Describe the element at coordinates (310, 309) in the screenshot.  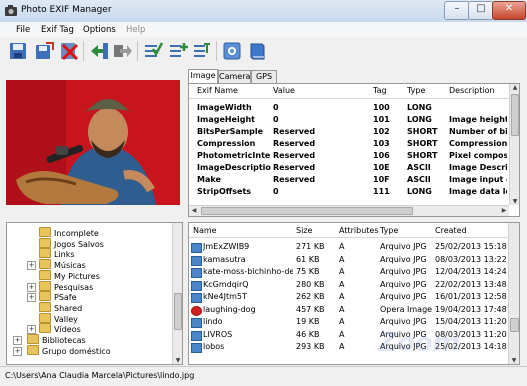
I see `file-cell-size: 457 KB` at that location.